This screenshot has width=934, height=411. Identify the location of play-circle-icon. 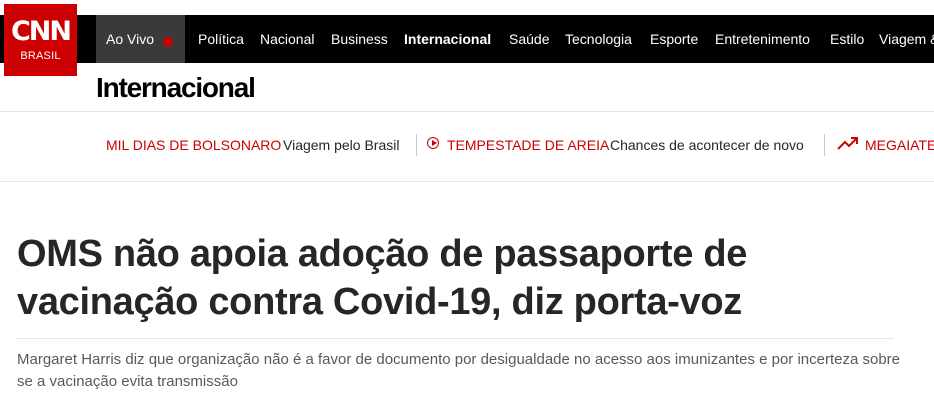
(433, 143).